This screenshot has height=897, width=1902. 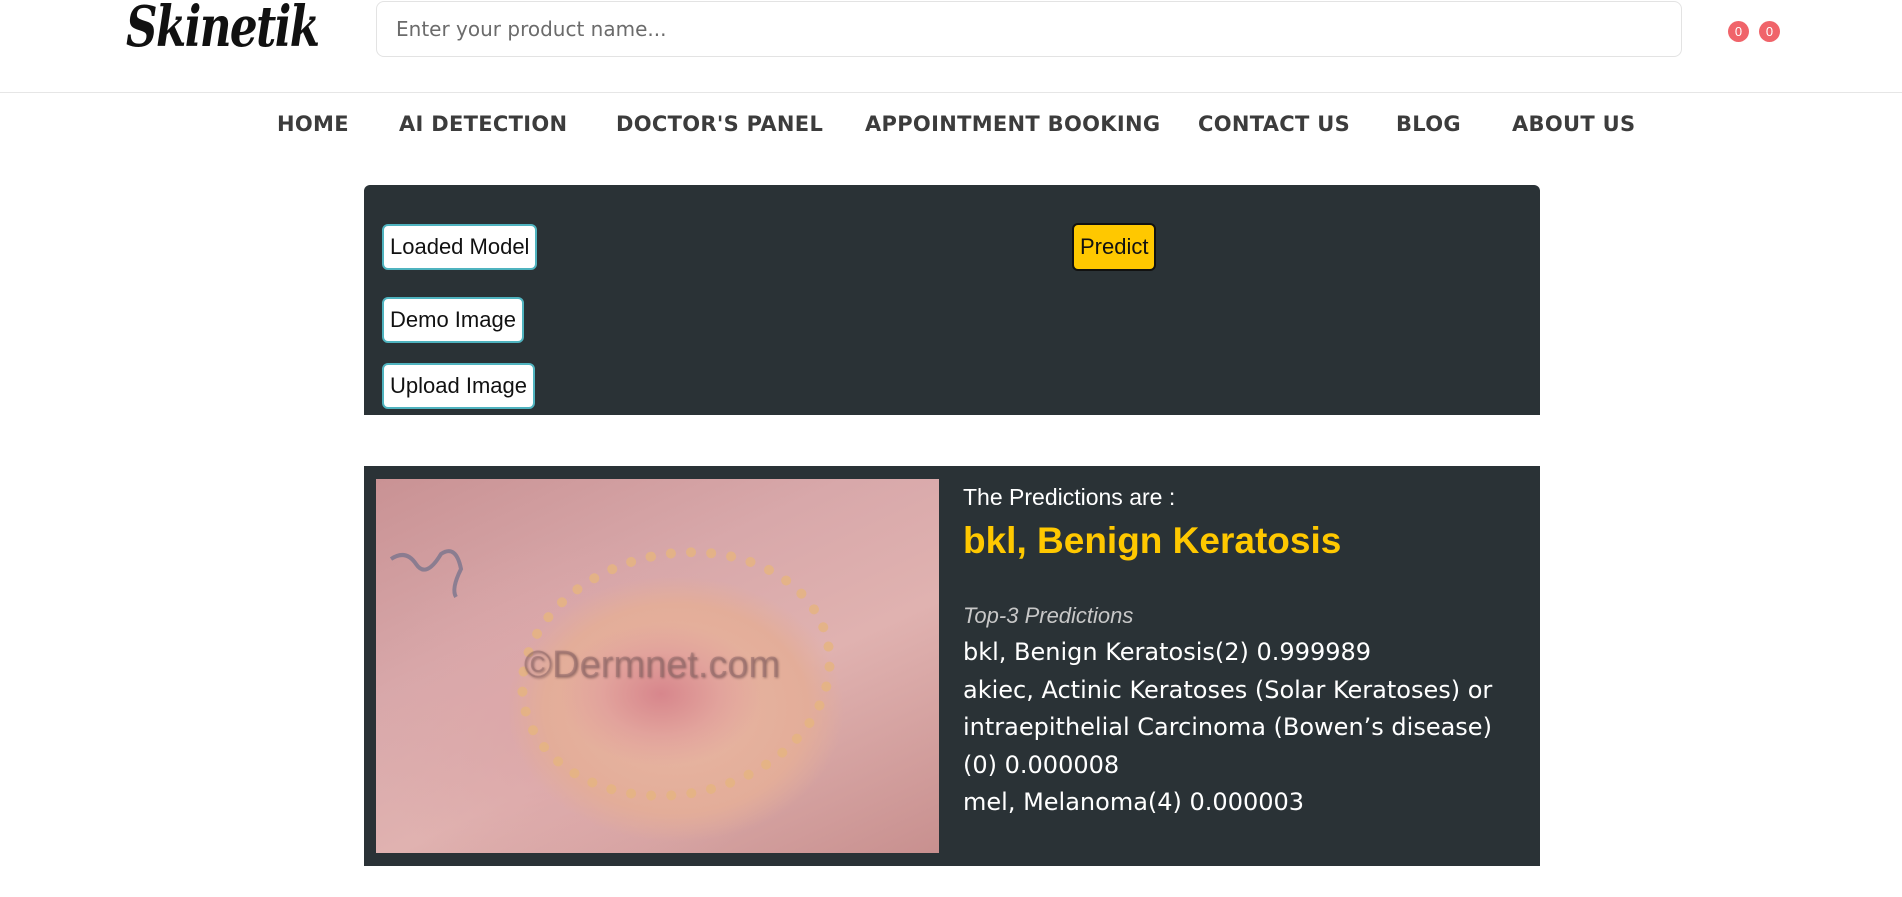 I want to click on top-prediction: bkl, Benign Keratosis, so click(x=1152, y=540).